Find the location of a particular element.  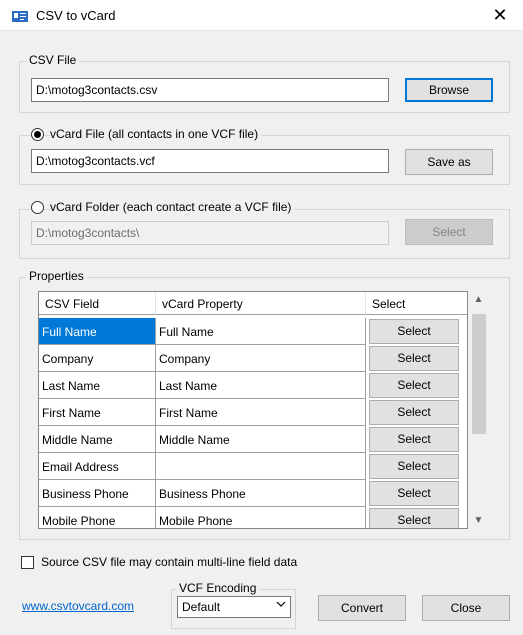

vcf-encoding-value: Default is located at coordinates (201, 607).